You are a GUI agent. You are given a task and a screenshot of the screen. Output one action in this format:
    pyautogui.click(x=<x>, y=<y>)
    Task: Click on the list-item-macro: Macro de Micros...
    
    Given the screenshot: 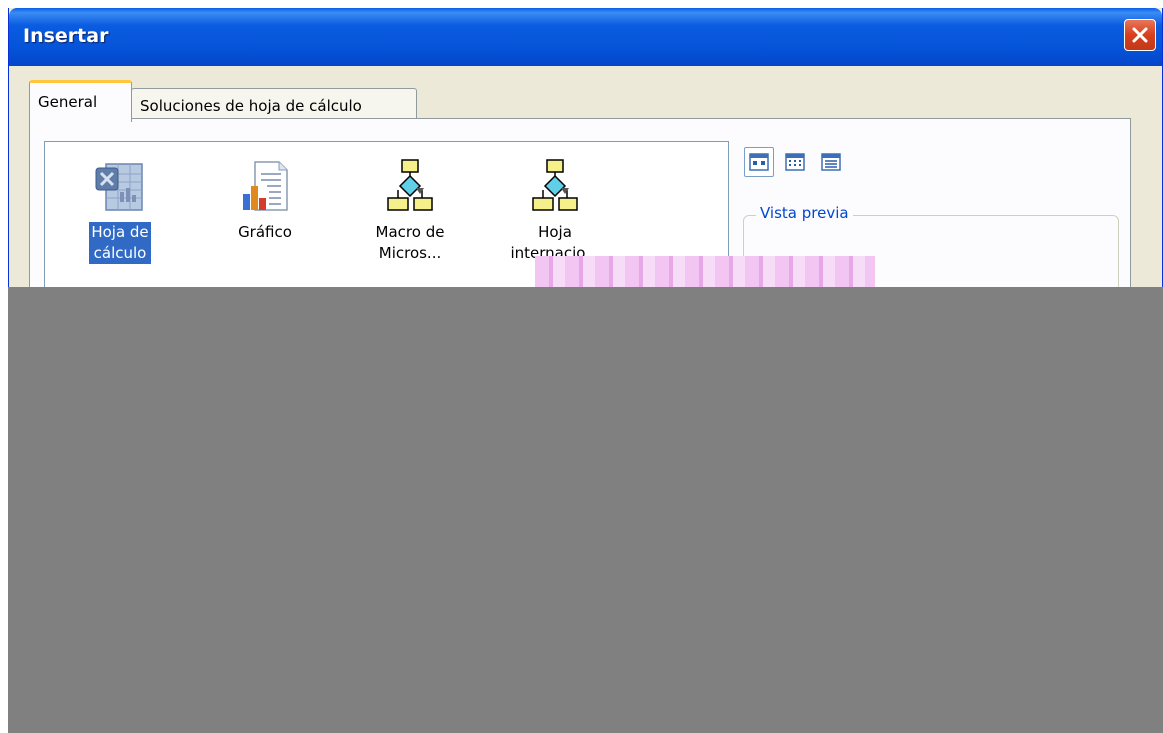 What is the action you would take?
    pyautogui.click(x=410, y=211)
    